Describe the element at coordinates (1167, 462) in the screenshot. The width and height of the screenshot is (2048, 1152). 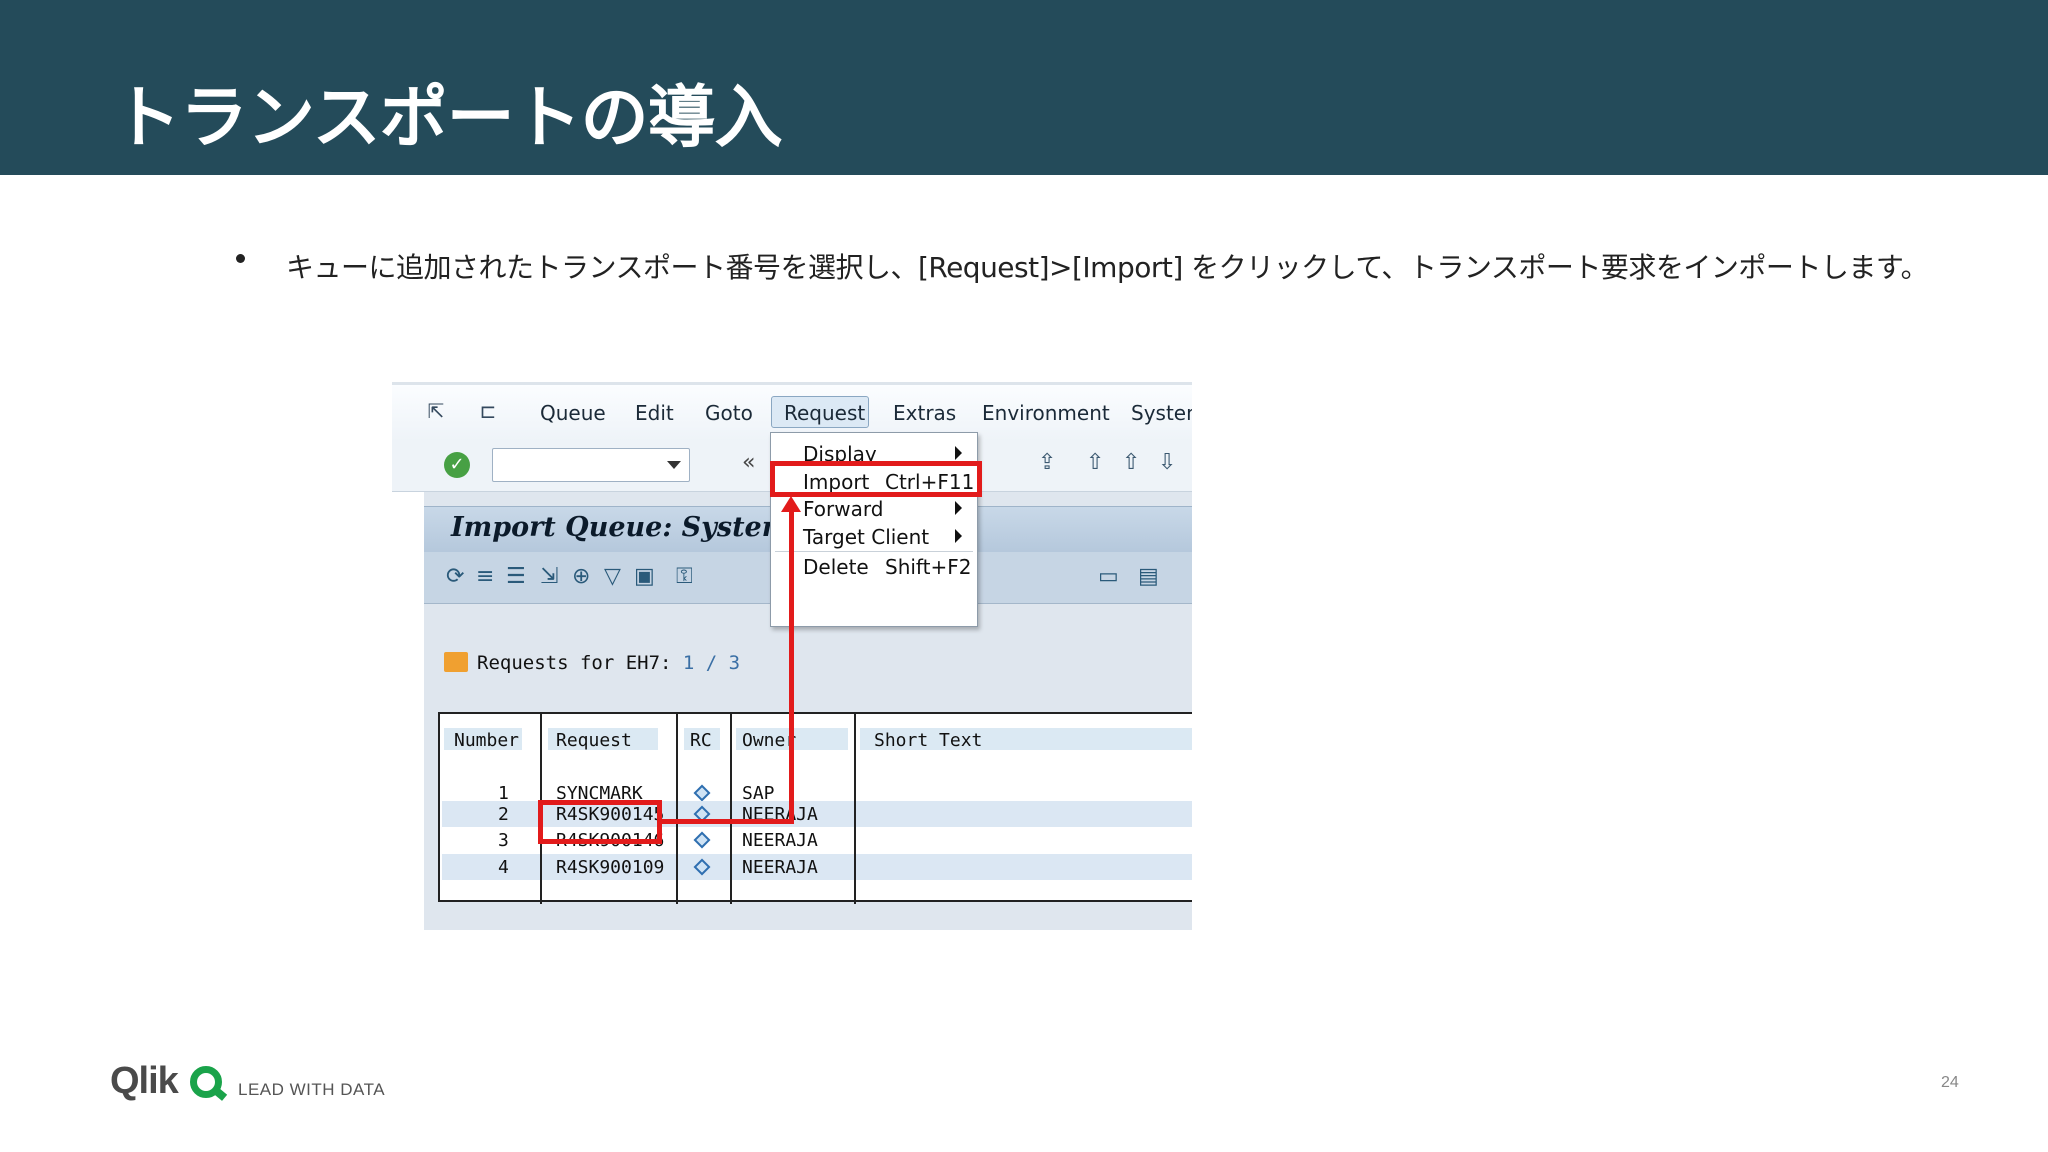
I see `download-icon: ⇩` at that location.